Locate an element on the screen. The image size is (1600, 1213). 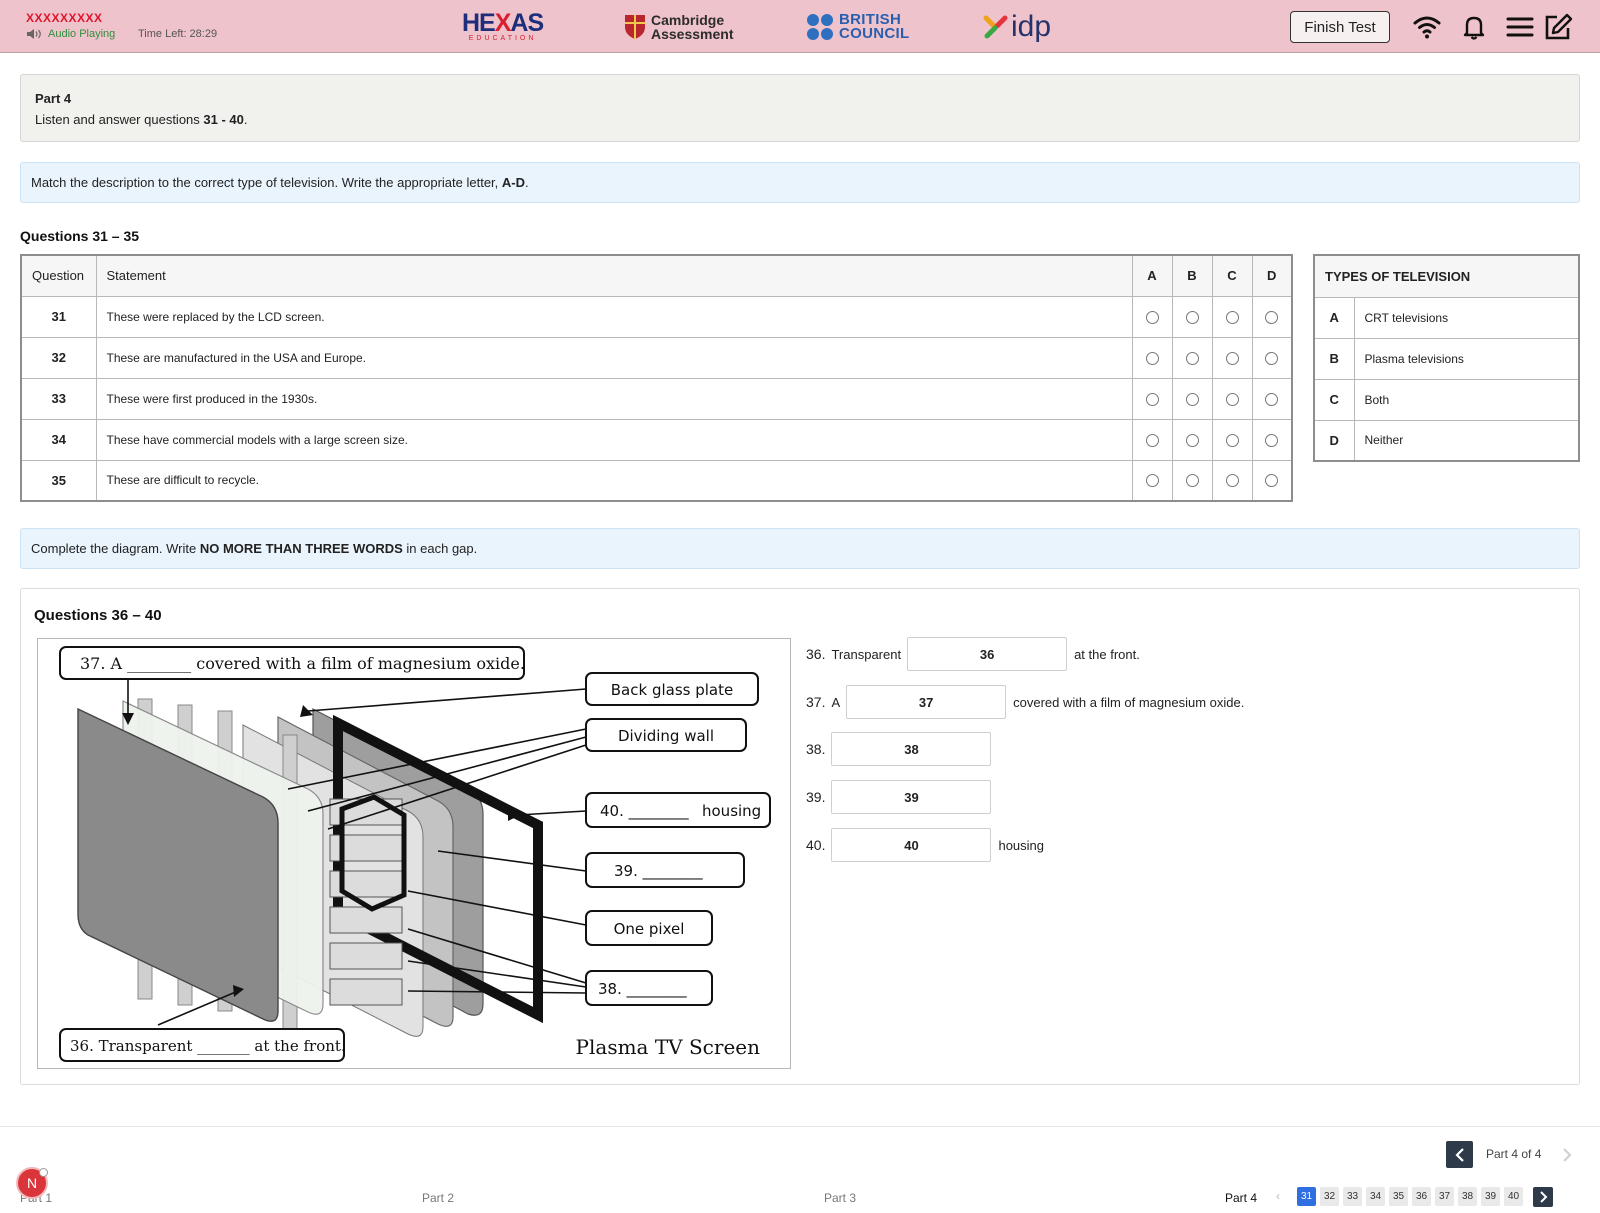
questions-31-35-heading: Questions 31 – 35 is located at coordinates (80, 236).